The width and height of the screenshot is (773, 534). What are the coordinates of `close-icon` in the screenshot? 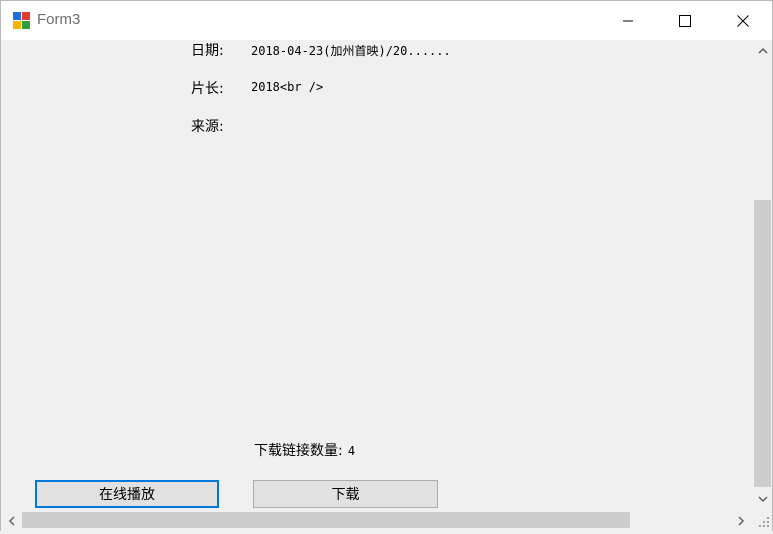 It's located at (743, 20).